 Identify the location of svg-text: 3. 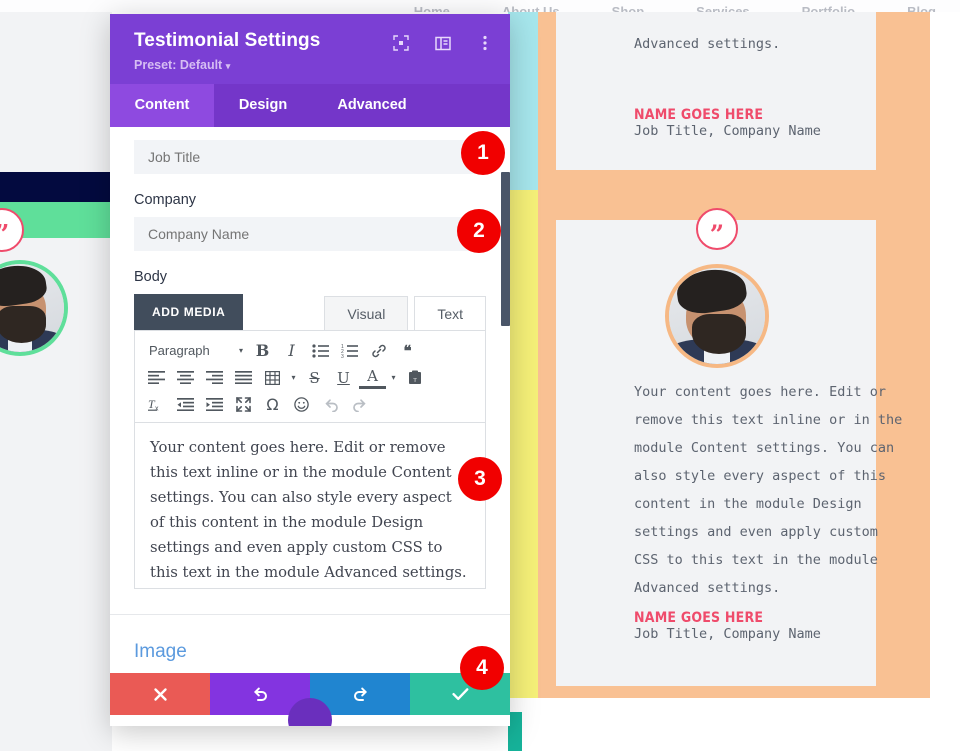
(342, 356).